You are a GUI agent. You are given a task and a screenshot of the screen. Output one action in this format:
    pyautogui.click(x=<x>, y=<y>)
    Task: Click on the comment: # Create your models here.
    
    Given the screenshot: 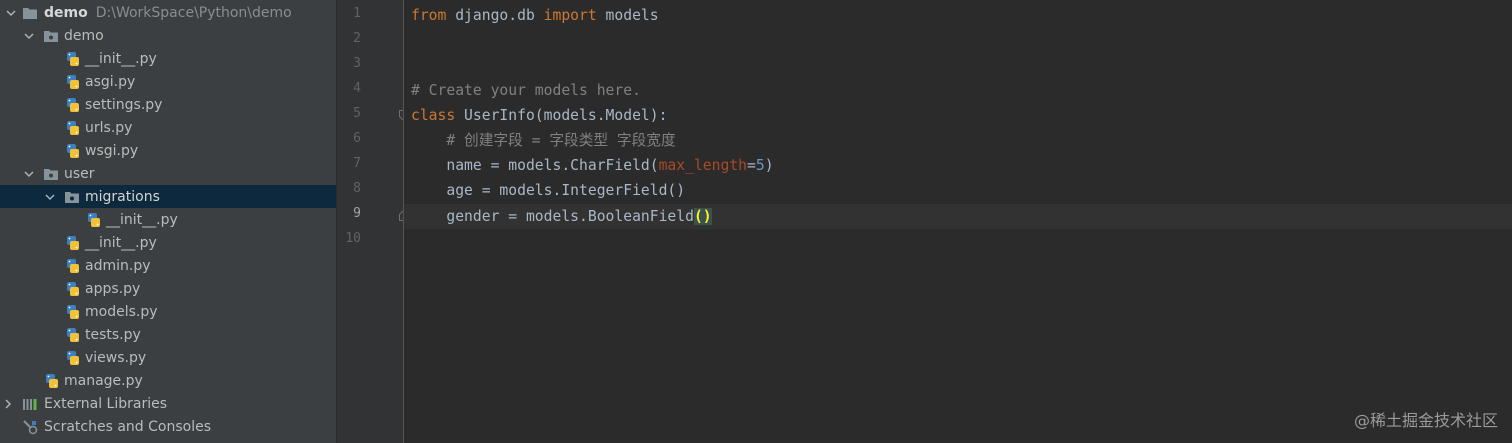 What is the action you would take?
    pyautogui.click(x=526, y=90)
    